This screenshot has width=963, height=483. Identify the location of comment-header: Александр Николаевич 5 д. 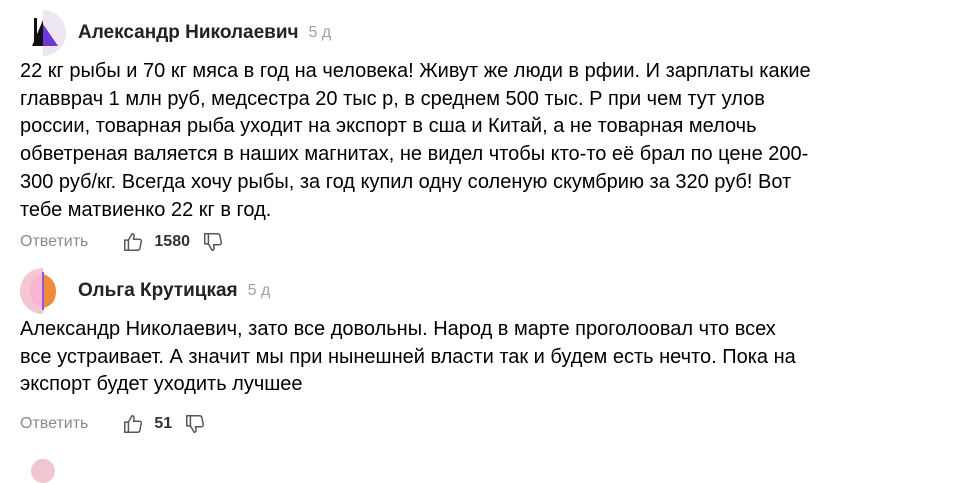
(175, 33).